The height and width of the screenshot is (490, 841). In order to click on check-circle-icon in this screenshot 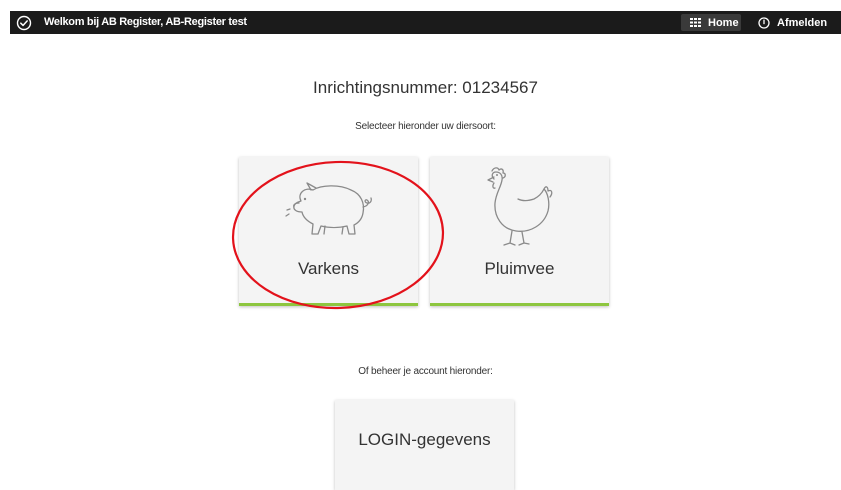, I will do `click(24, 22)`.